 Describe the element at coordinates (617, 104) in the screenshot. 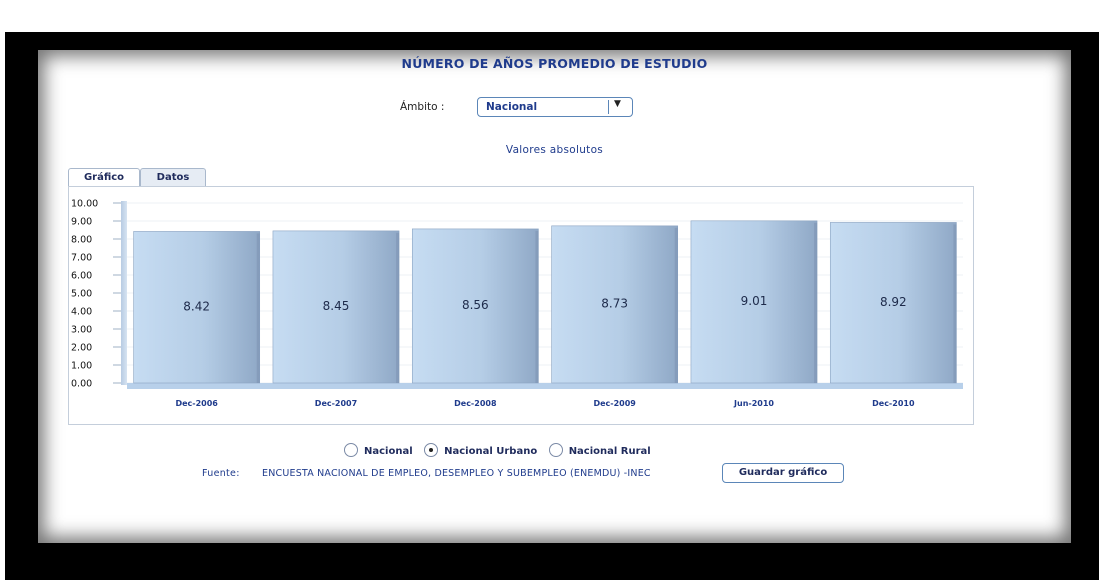

I see `chevron-down-icon: ▼` at that location.